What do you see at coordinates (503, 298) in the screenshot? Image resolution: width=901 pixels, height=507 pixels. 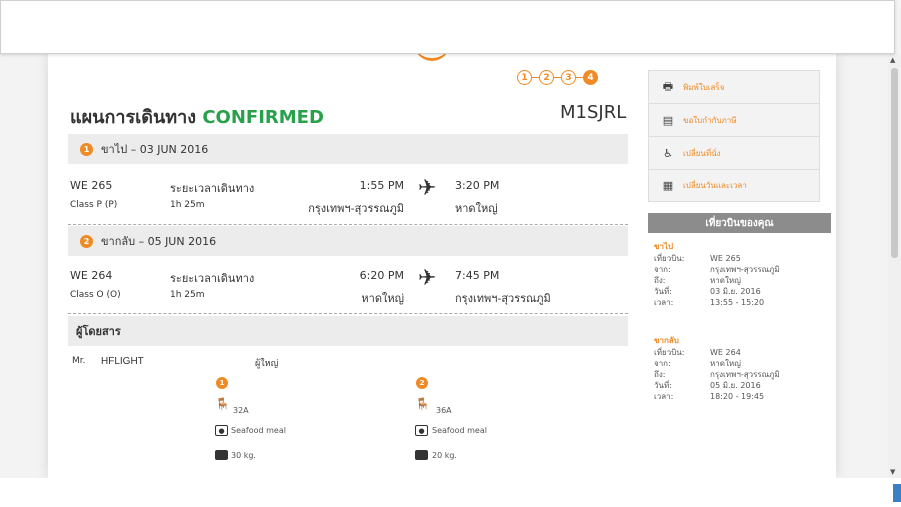 I see `return-arrive-city: กรุงเทพฯ-สุวรรณภูมิ` at bounding box center [503, 298].